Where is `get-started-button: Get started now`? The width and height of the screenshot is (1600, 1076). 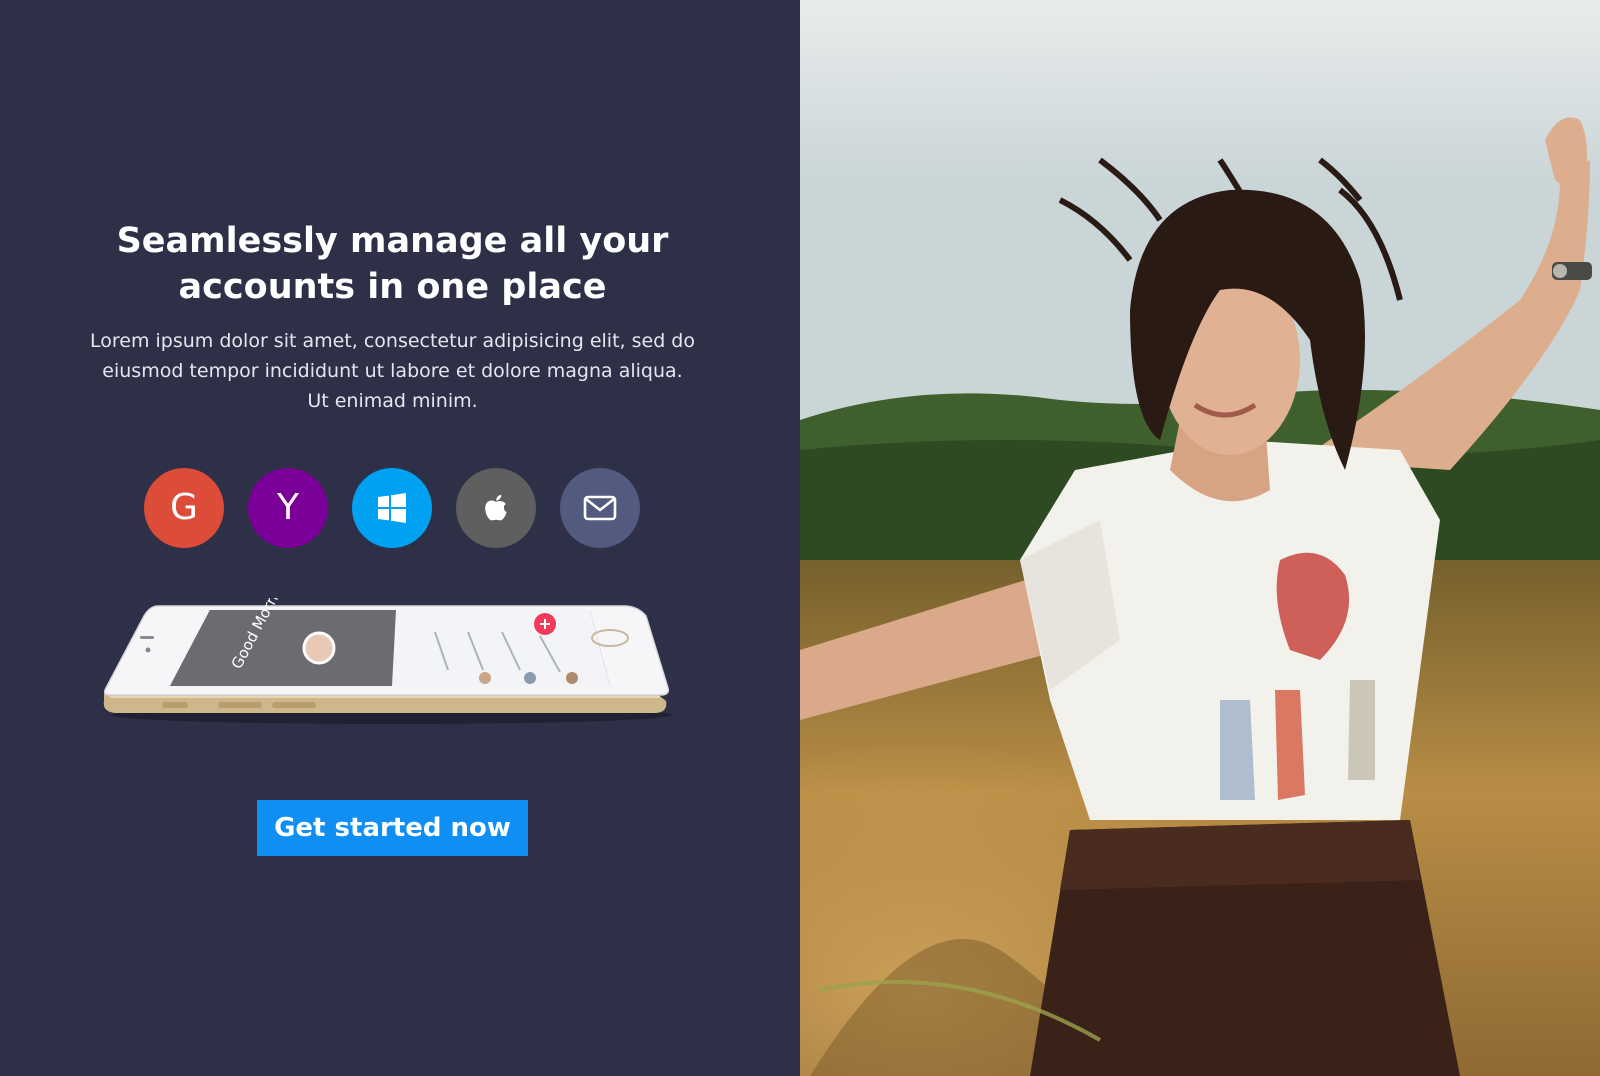 get-started-button: Get started now is located at coordinates (392, 828).